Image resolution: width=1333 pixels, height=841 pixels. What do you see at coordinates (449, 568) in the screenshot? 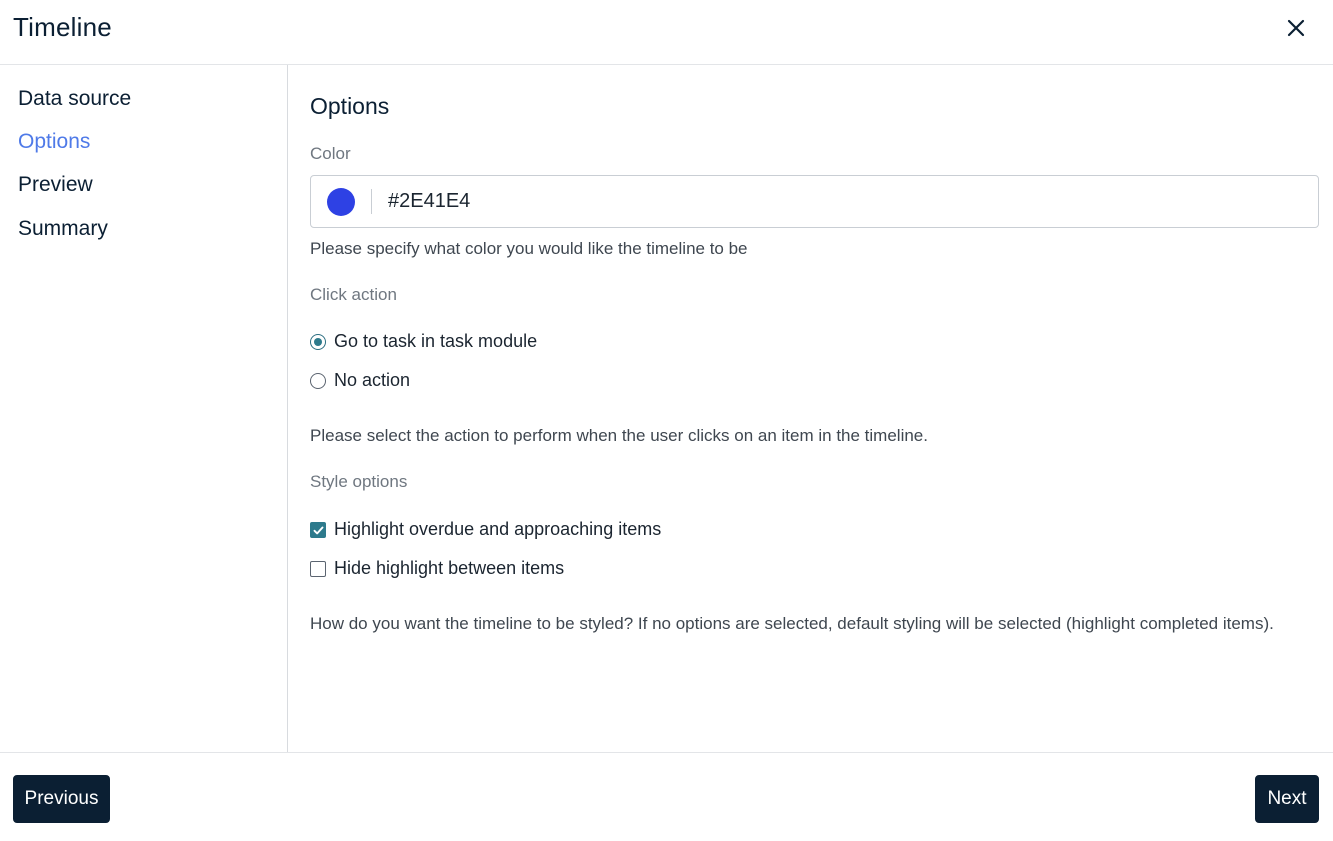
I see `checkbox-label: Hide highlight between items` at bounding box center [449, 568].